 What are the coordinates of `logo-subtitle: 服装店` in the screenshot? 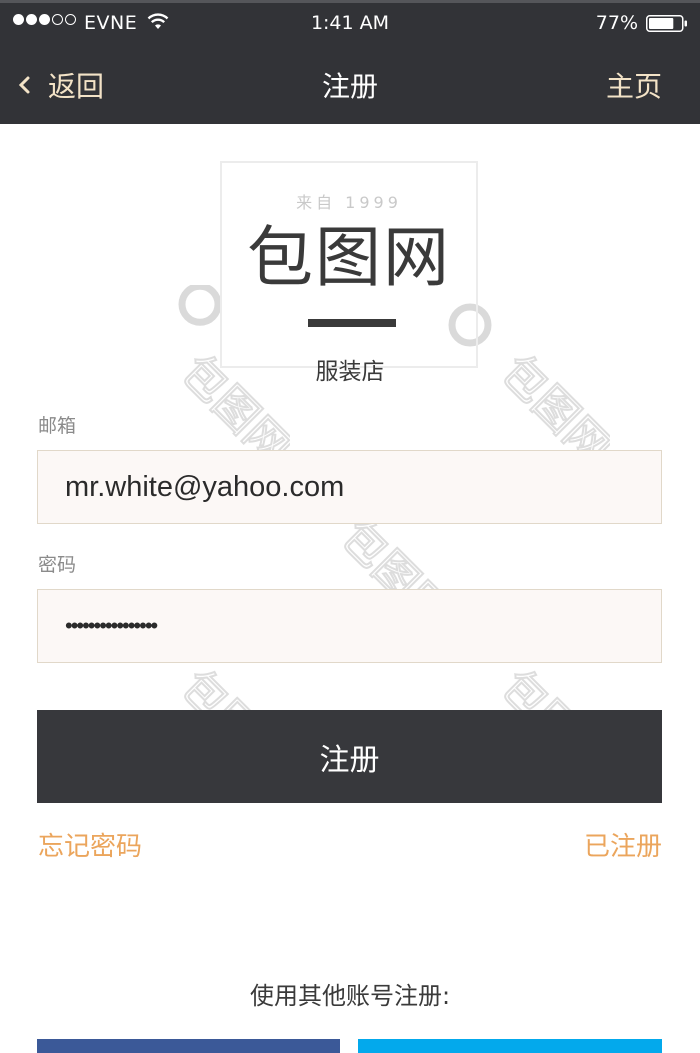 It's located at (350, 372).